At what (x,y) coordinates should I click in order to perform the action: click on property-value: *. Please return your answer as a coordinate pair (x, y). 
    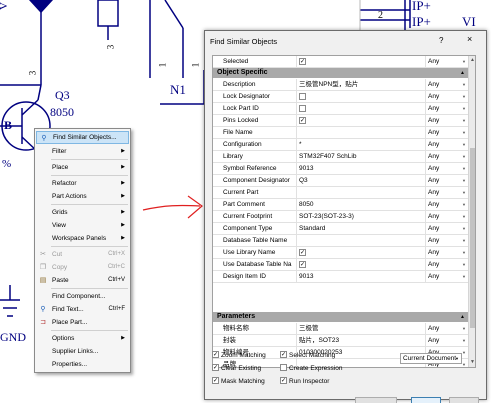
    Looking at the image, I should click on (300, 144).